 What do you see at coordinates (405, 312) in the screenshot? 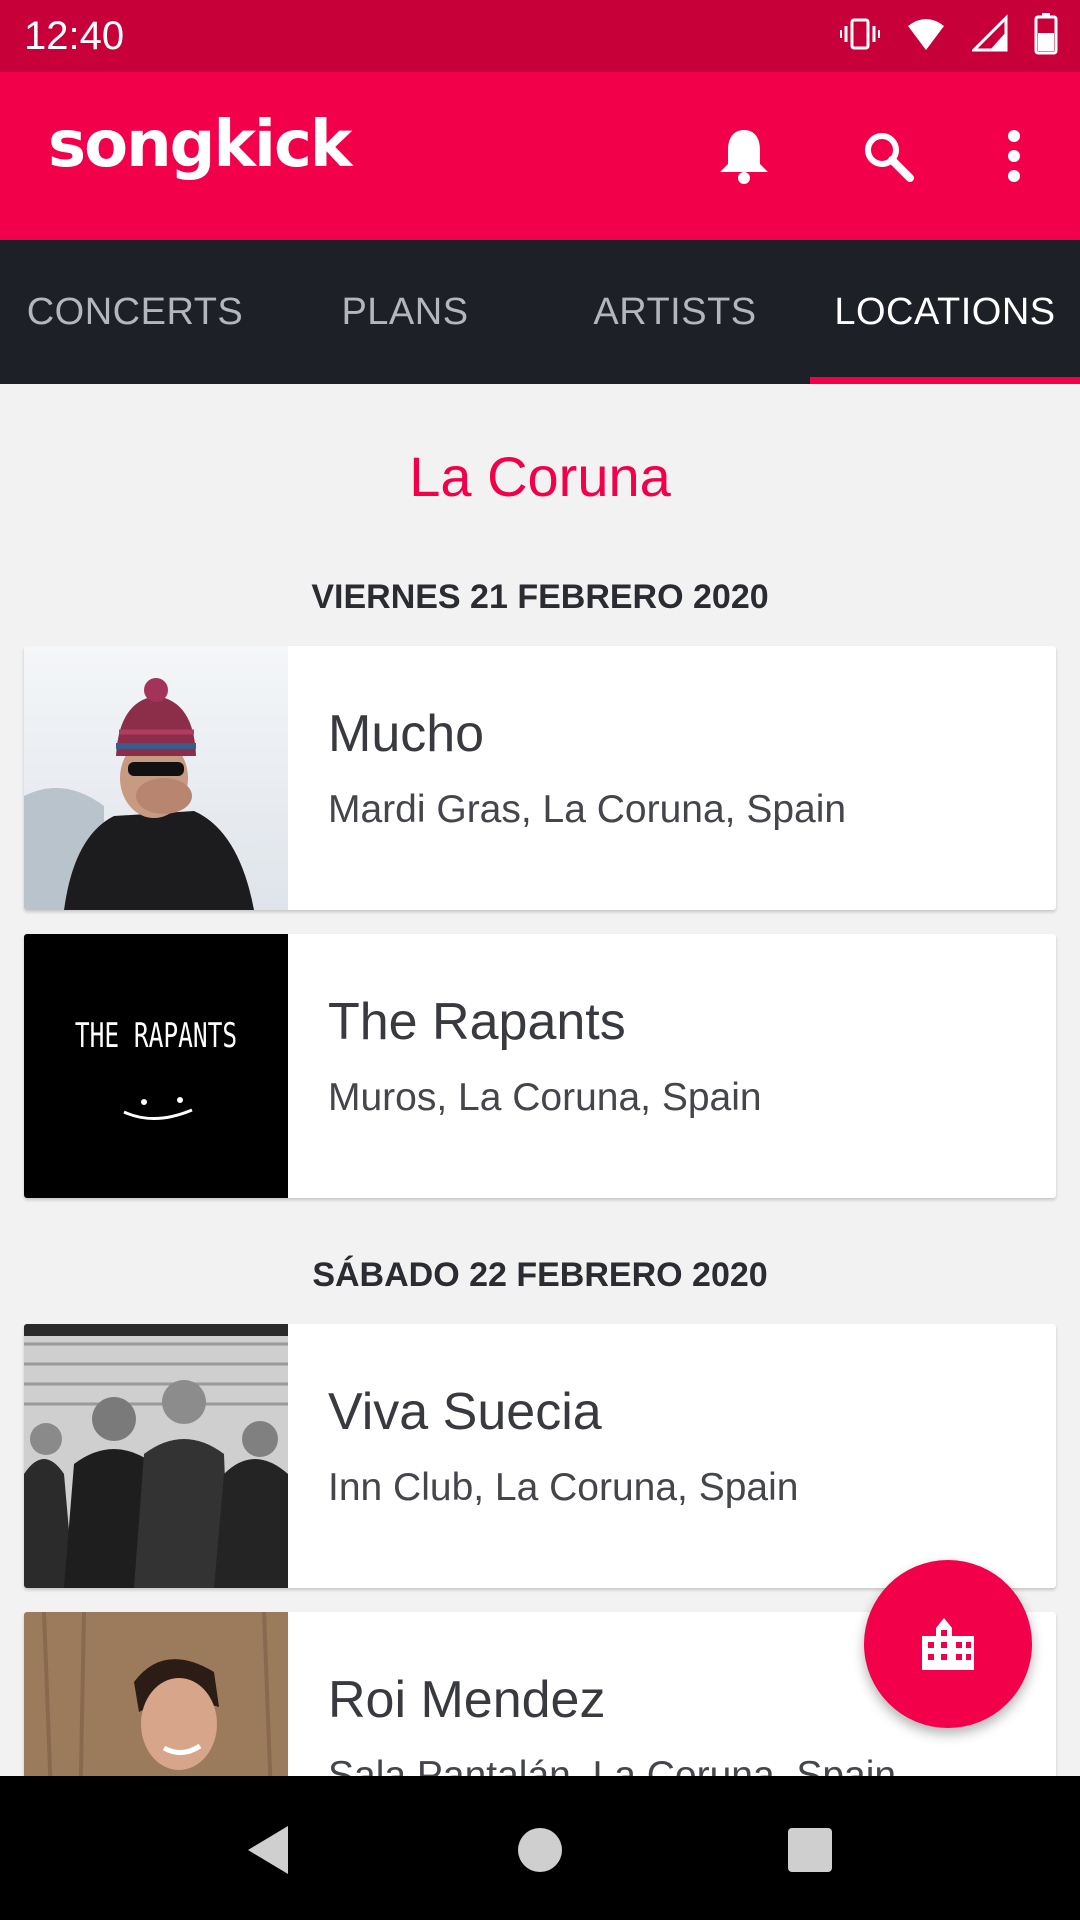
I see `tab-plans: PLANS` at bounding box center [405, 312].